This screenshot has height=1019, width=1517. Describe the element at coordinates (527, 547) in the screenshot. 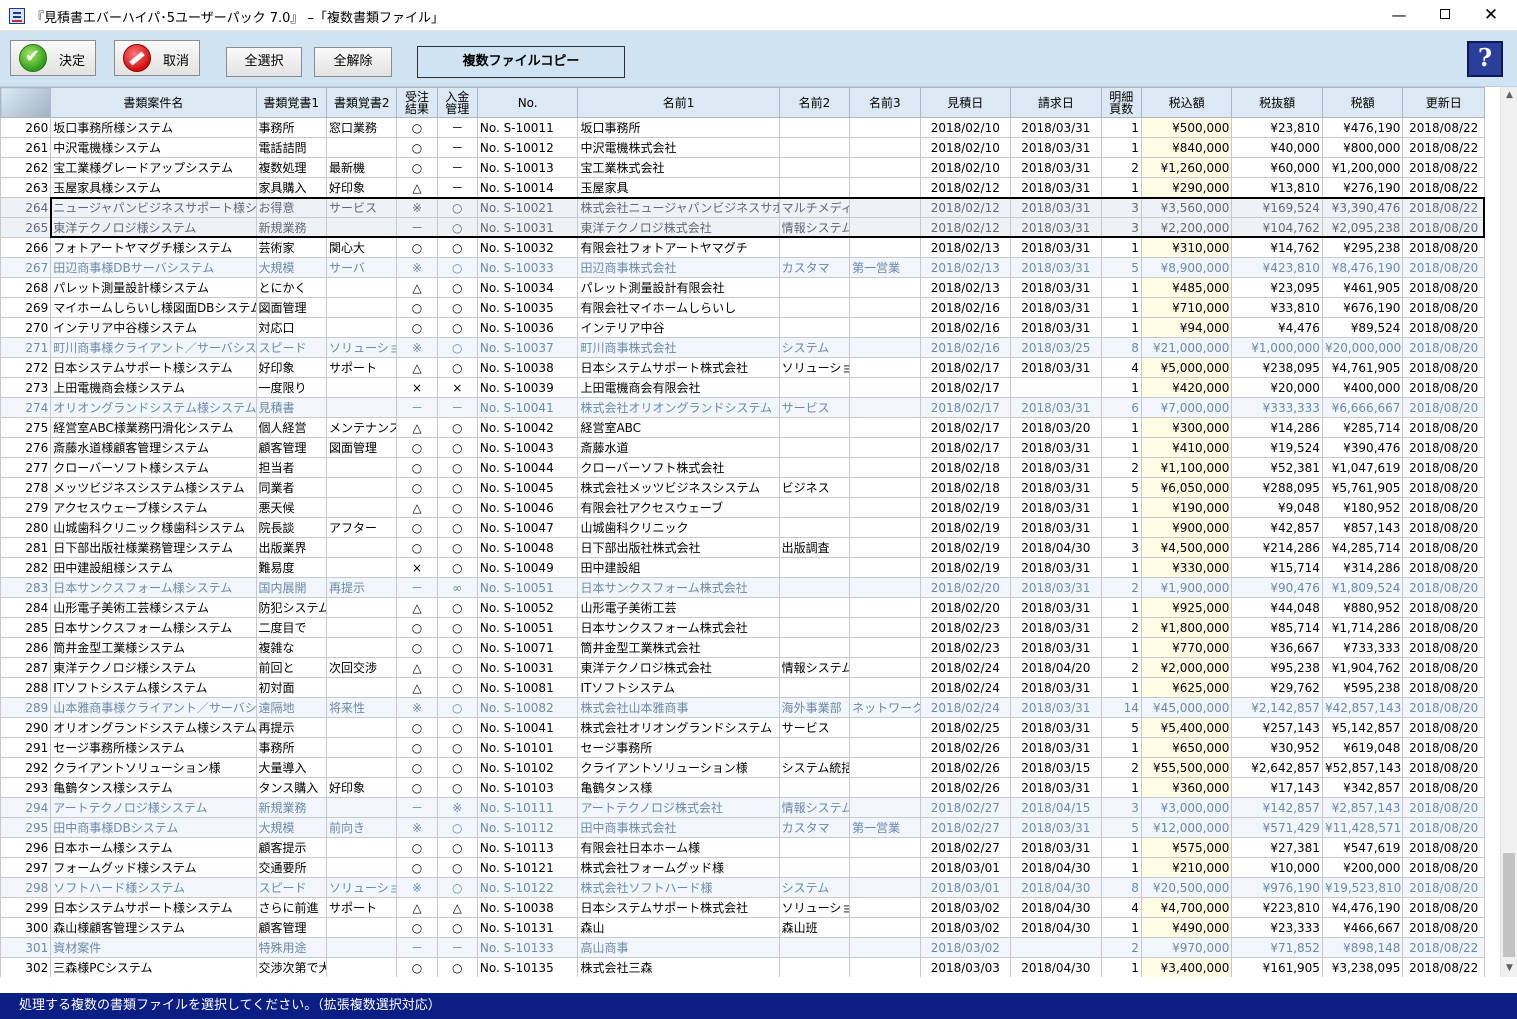

I see `cell-no: No. S-10048` at that location.